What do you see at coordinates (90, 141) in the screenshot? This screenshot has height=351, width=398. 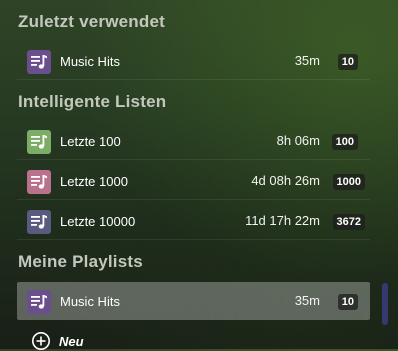 I see `list-item-label: Letzte 100` at bounding box center [90, 141].